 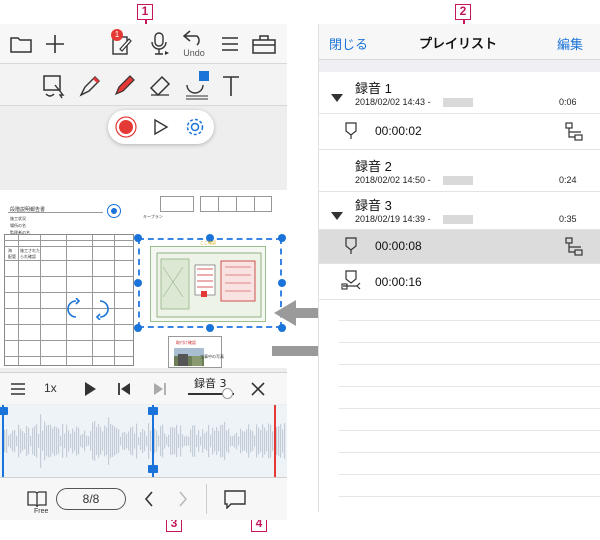 What do you see at coordinates (227, 393) in the screenshot?
I see `volume-slider-thumb` at bounding box center [227, 393].